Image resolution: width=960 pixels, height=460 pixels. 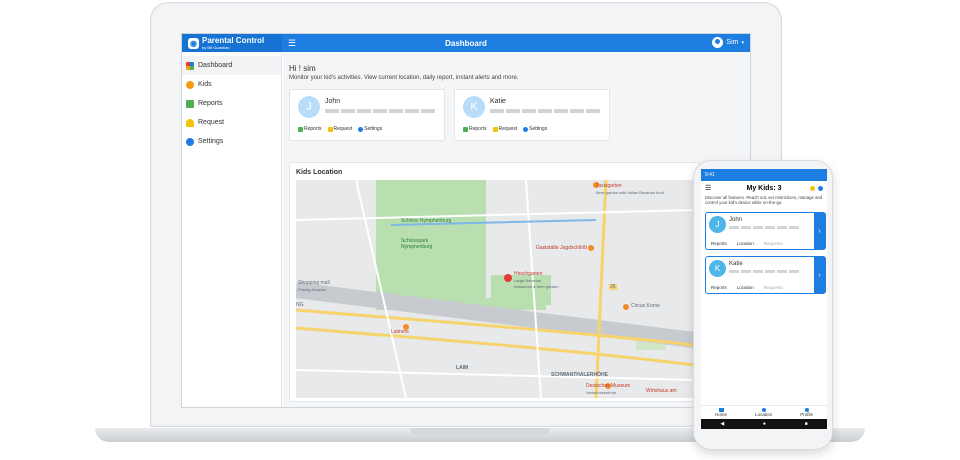 I want to click on map-label: Large Bavarian, so click(x=528, y=280).